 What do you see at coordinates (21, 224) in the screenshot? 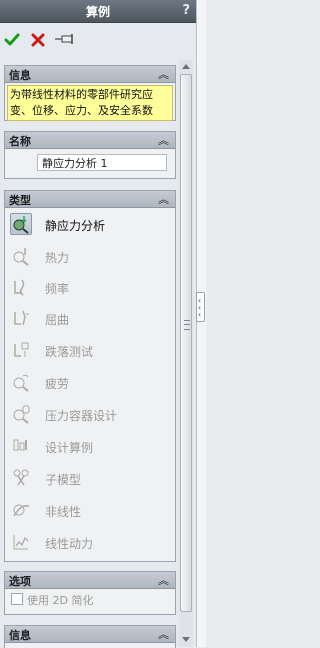
I see `static-analysis-icon` at bounding box center [21, 224].